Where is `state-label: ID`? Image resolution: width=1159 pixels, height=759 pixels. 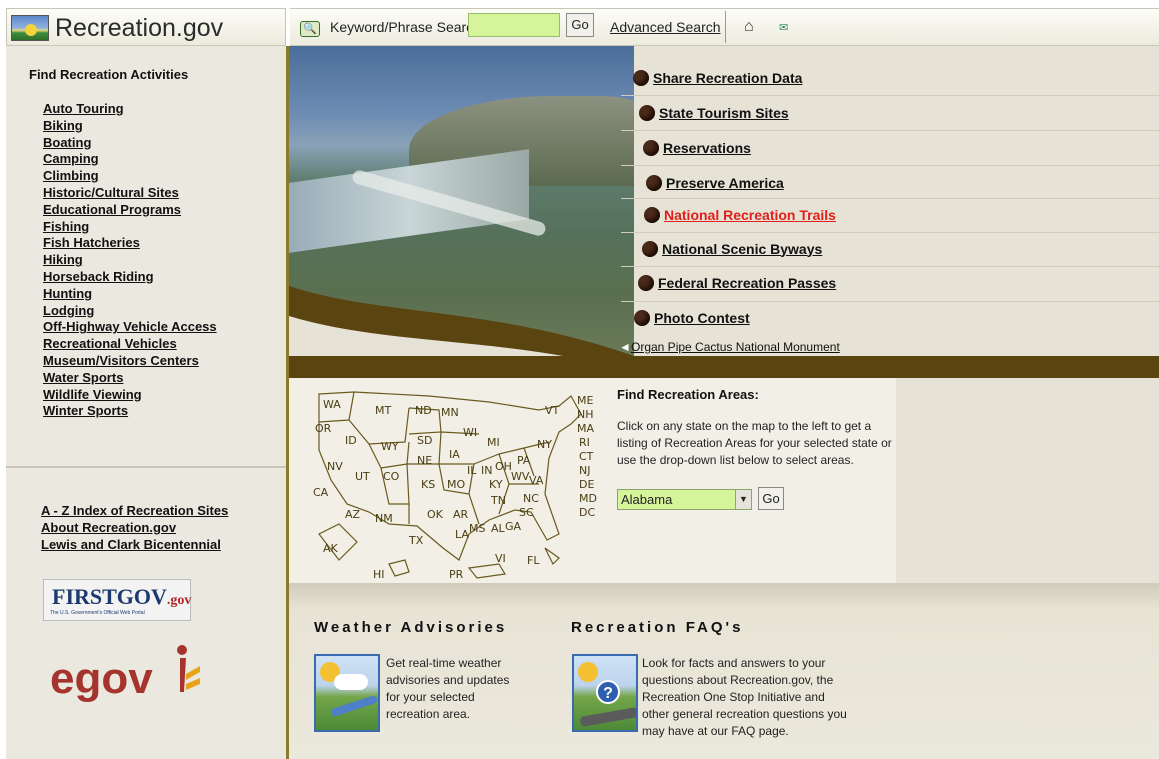
state-label: ID is located at coordinates (351, 440).